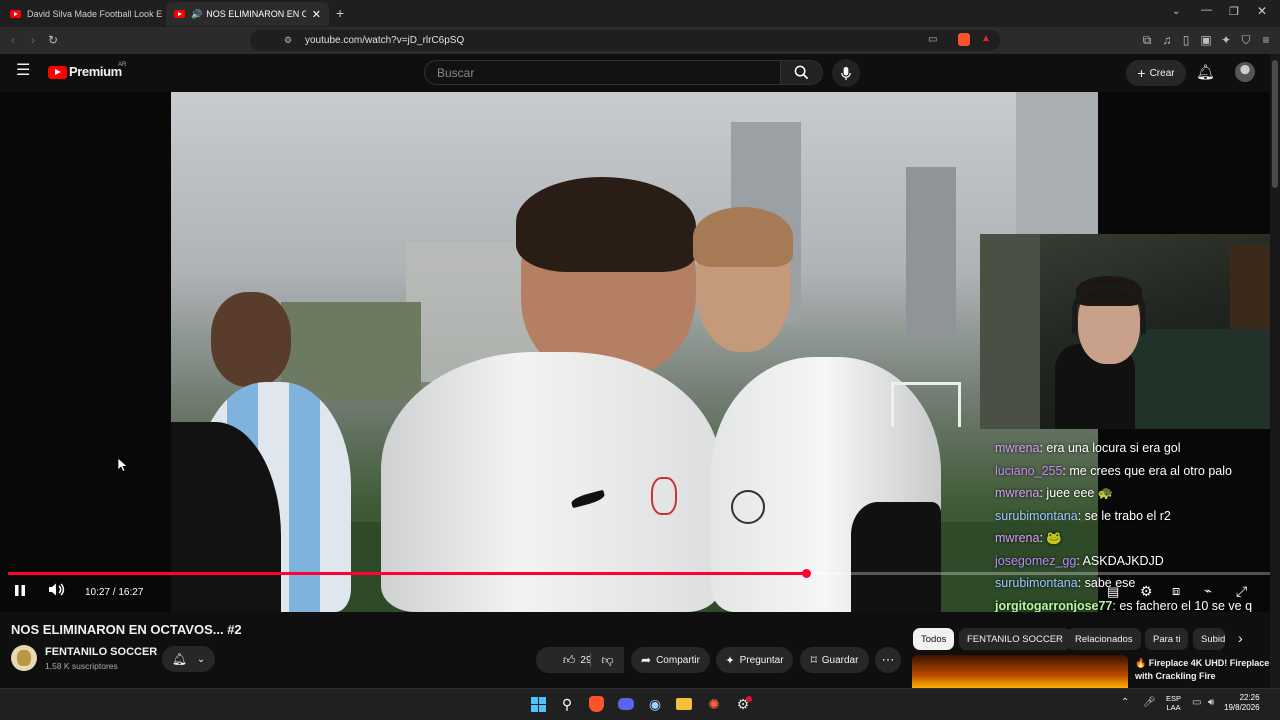 The height and width of the screenshot is (720, 1280). What do you see at coordinates (749, 699) in the screenshot?
I see `notification-dot` at bounding box center [749, 699].